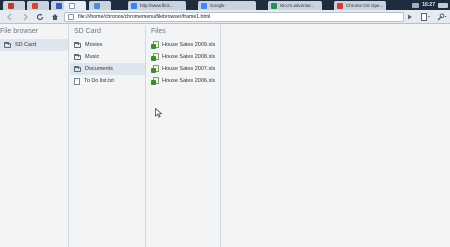 Image resolution: width=450 pixels, height=247 pixels. I want to click on list-item-file: House Sales 2008.xls, so click(183, 57).